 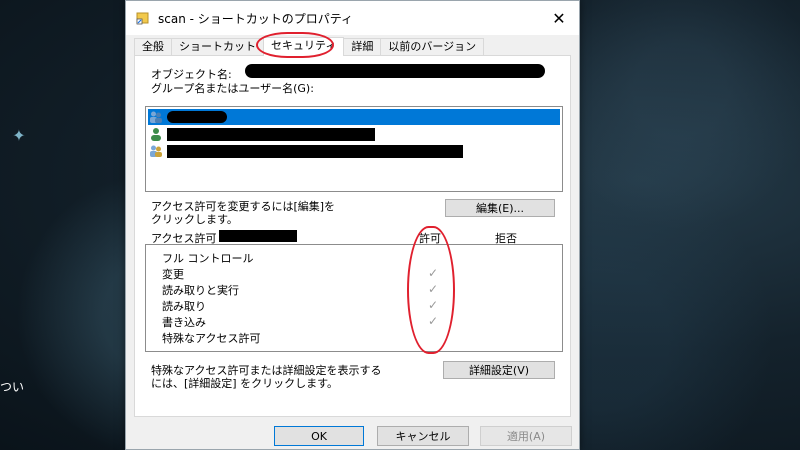 I want to click on cancel-button: キャンセル, so click(x=423, y=436).